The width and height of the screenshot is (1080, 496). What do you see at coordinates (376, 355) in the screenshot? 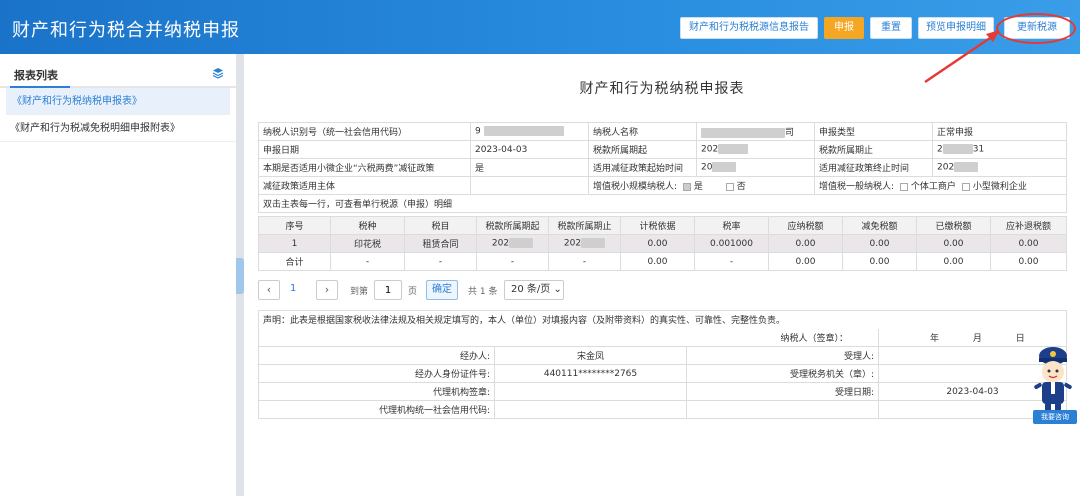
I see `handler-label: 经办人:` at bounding box center [376, 355].